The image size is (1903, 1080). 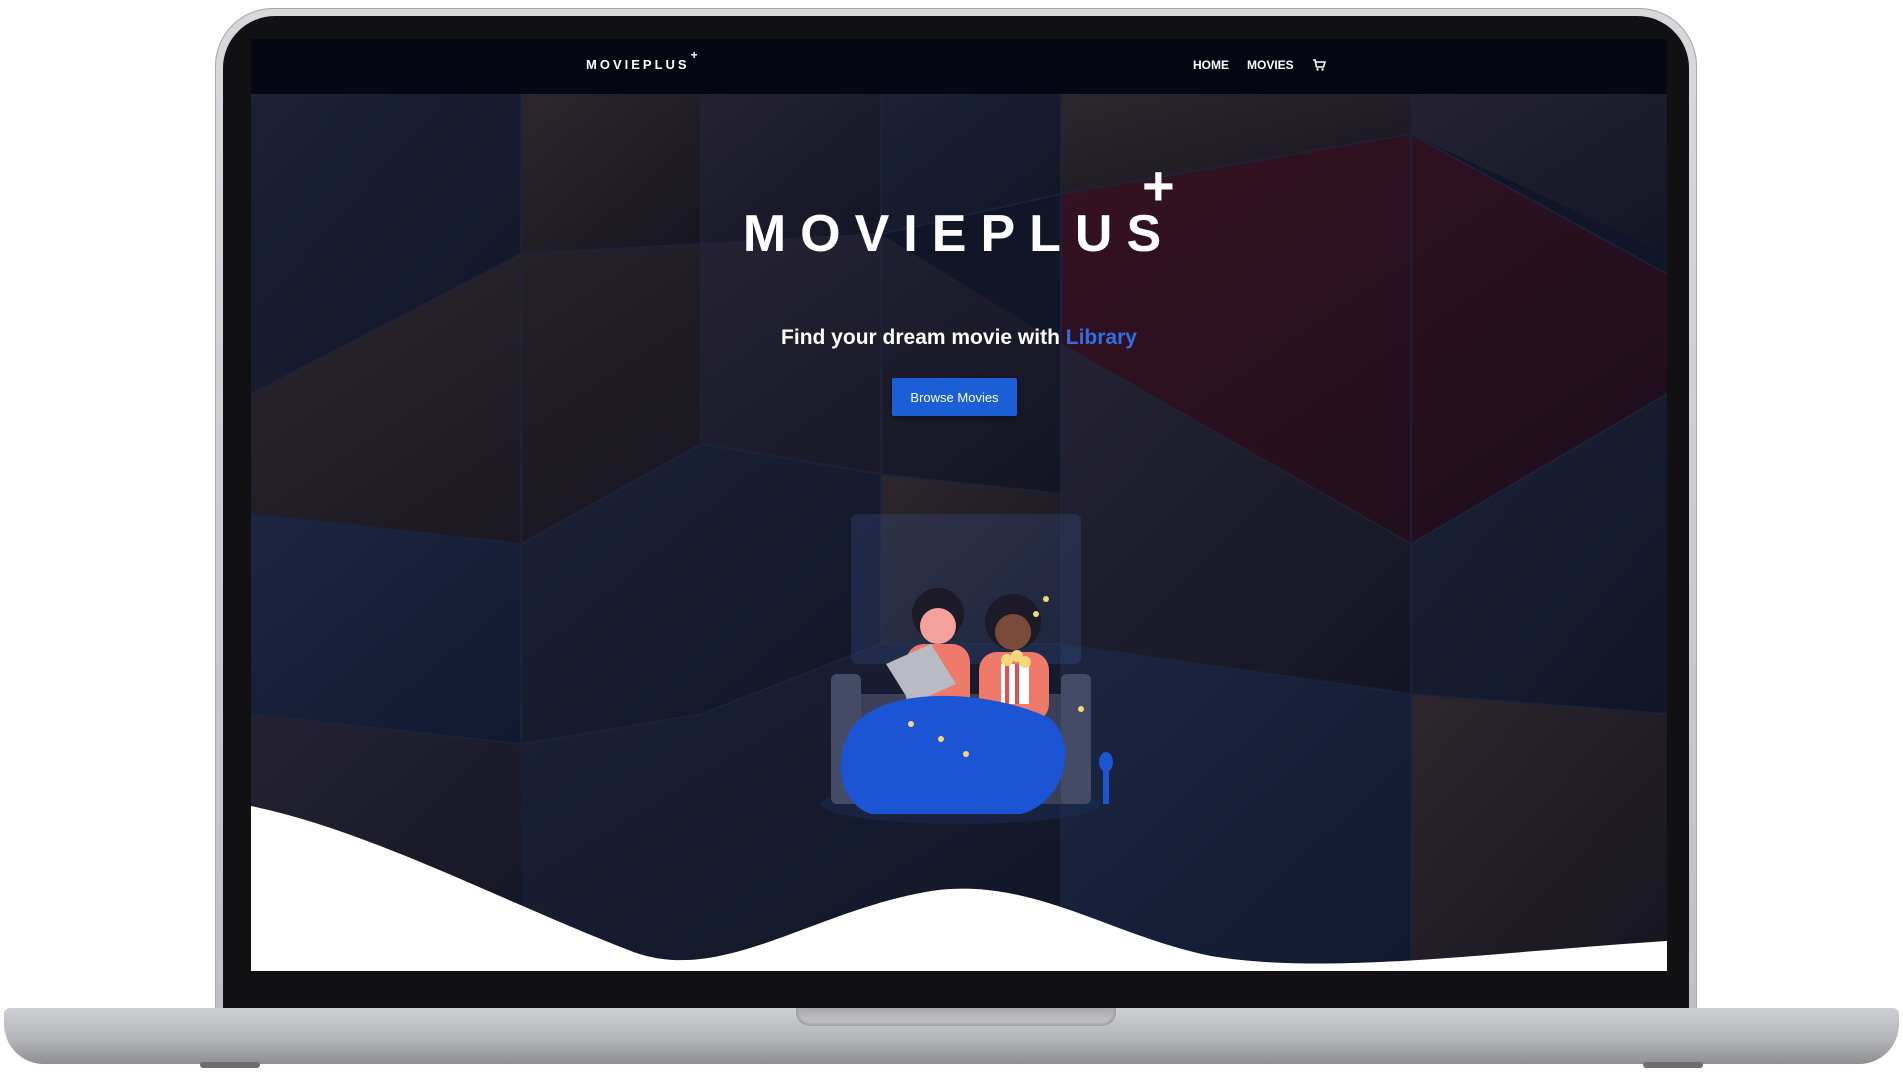 What do you see at coordinates (959, 66) in the screenshot?
I see `top-navbar: MOVIEPLUS + HOME MOVIES` at bounding box center [959, 66].